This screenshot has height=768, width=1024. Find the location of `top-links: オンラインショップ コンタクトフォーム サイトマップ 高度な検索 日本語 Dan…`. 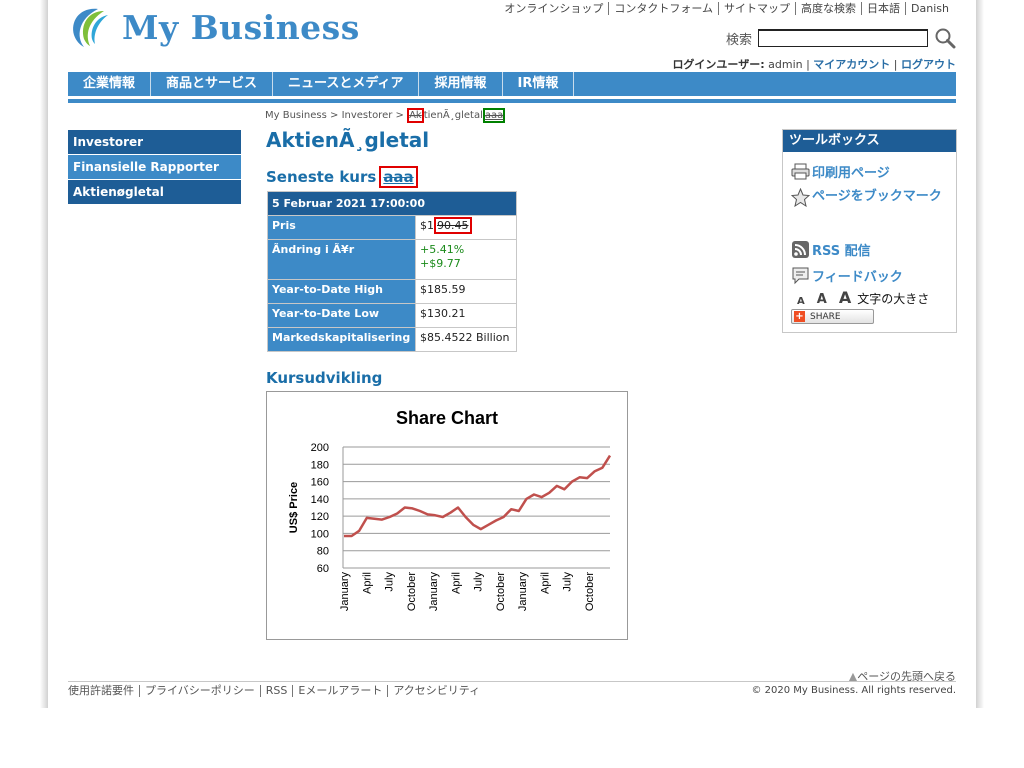

top-links: オンラインショップ コンタクトフォーム サイトマップ 高度な検索 日本語 Dan… is located at coordinates (726, 8).